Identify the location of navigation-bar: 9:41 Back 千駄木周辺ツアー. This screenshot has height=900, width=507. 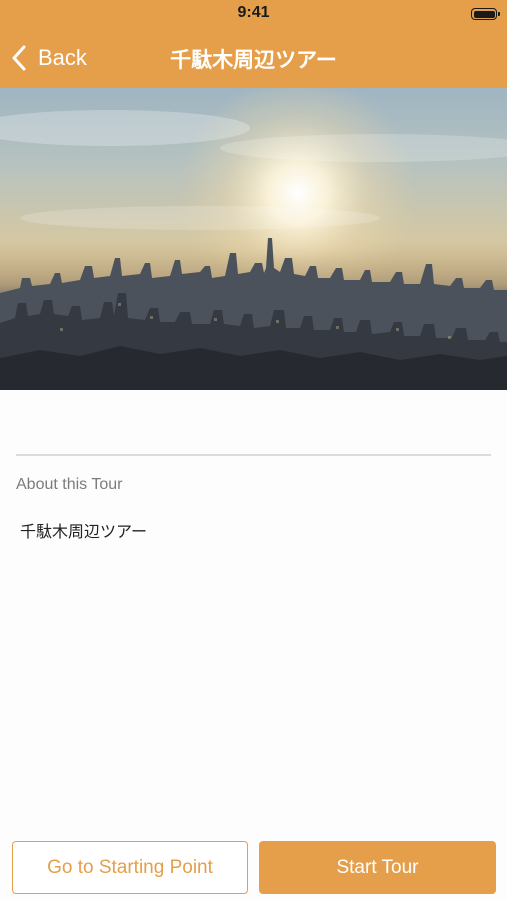
(253, 44).